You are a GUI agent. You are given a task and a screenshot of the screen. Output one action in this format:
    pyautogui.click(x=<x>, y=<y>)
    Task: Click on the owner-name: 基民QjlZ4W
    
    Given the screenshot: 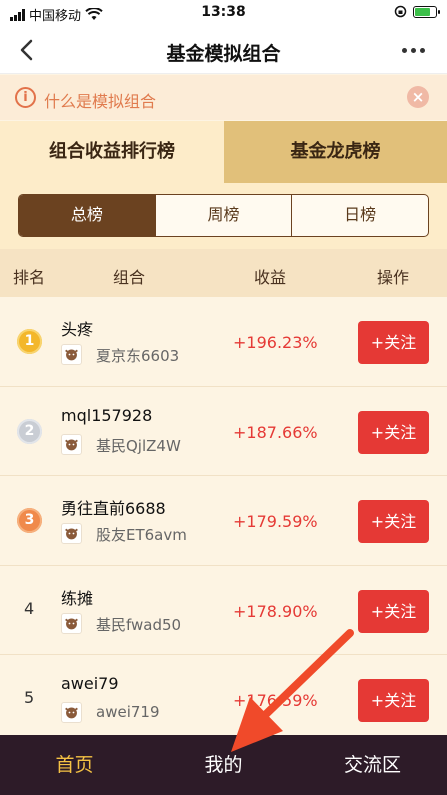 What is the action you would take?
    pyautogui.click(x=138, y=445)
    